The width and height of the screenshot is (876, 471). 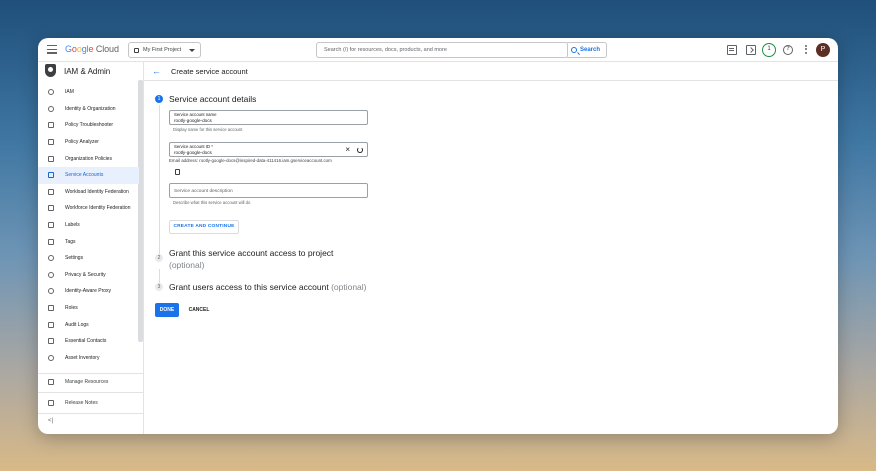 I want to click on release-notes-icon, so click(x=51, y=403).